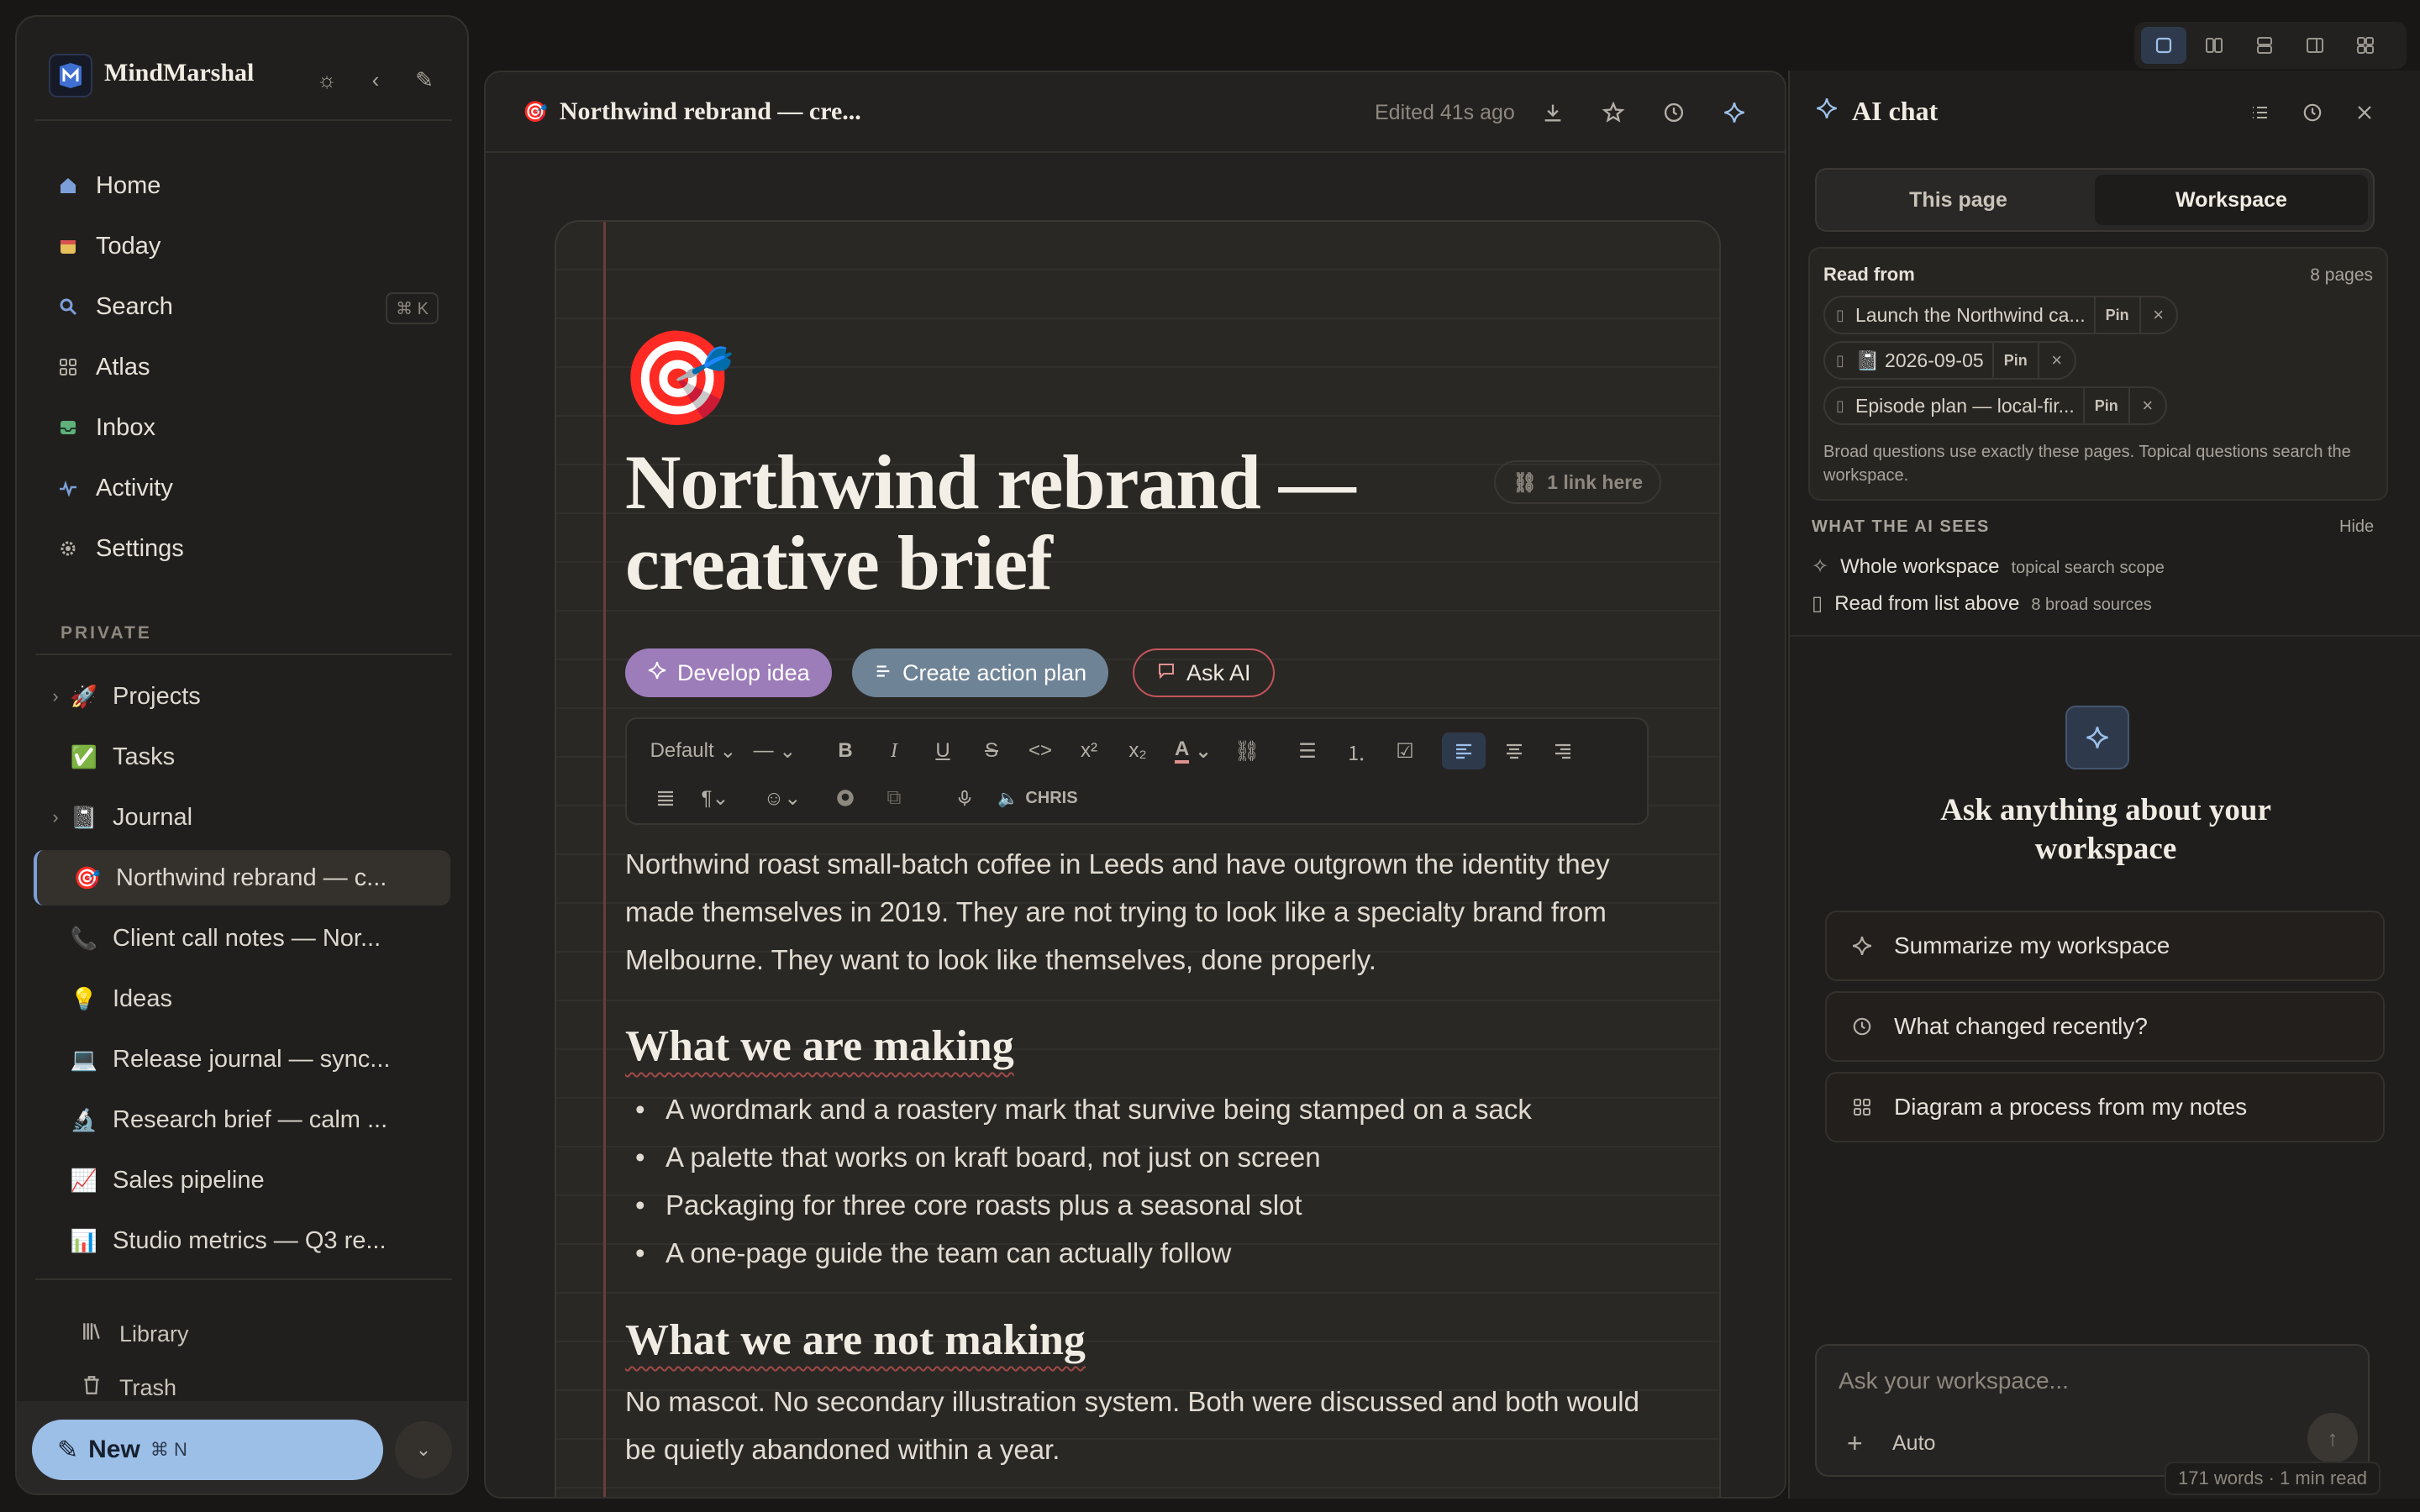  What do you see at coordinates (2214, 45) in the screenshot?
I see `split-vertical-icon` at bounding box center [2214, 45].